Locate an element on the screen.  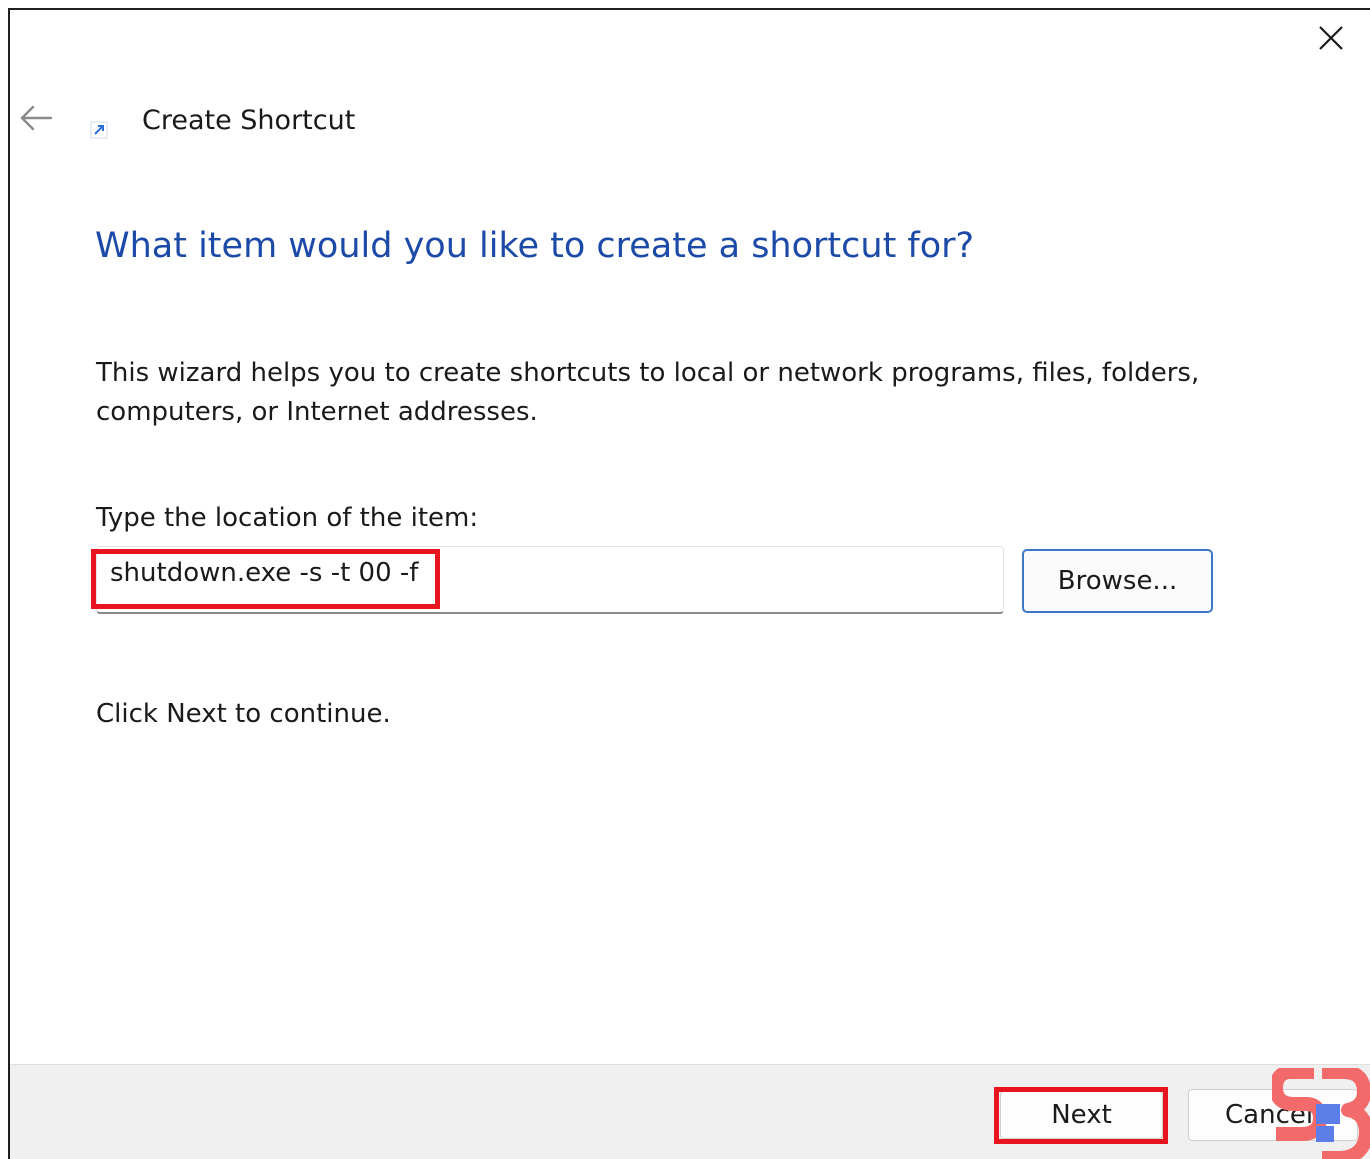
close-button is located at coordinates (1331, 38).